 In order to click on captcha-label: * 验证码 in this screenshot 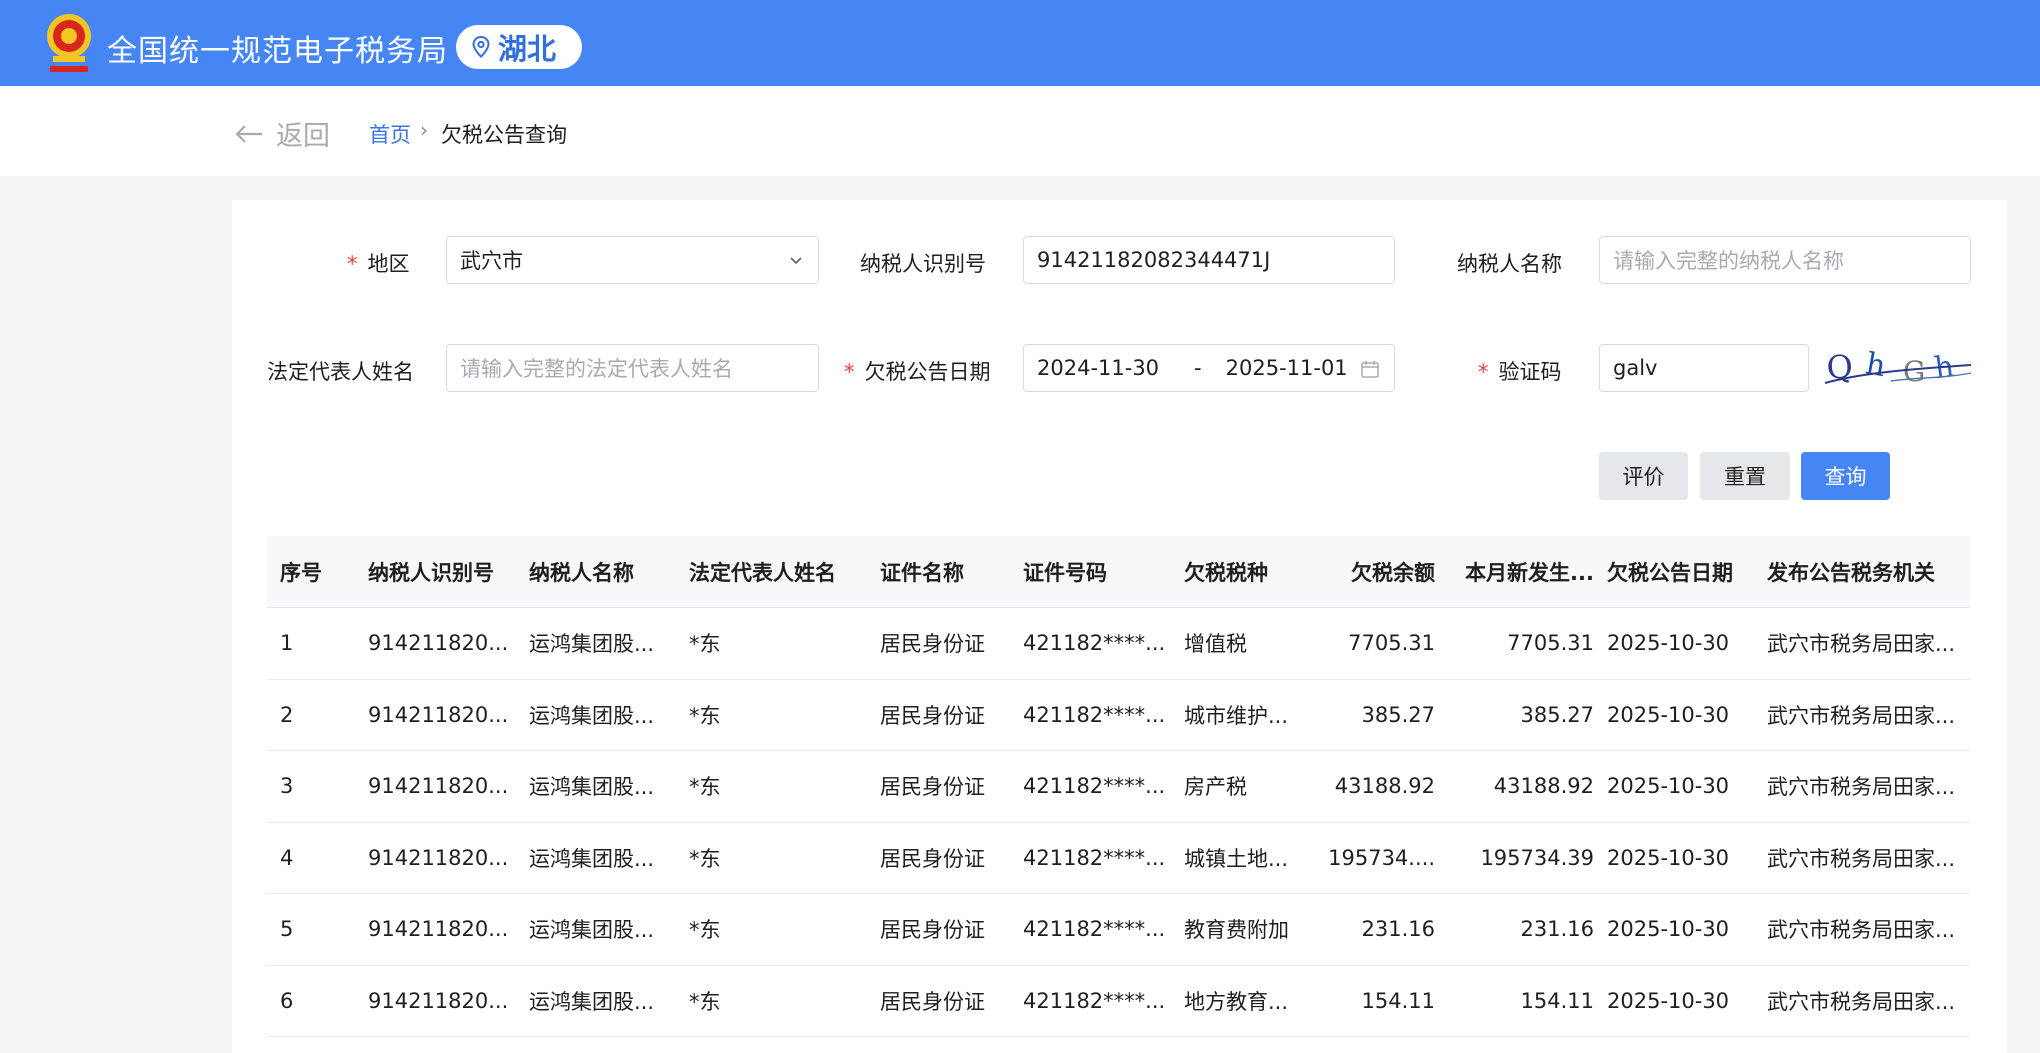, I will do `click(1520, 372)`.